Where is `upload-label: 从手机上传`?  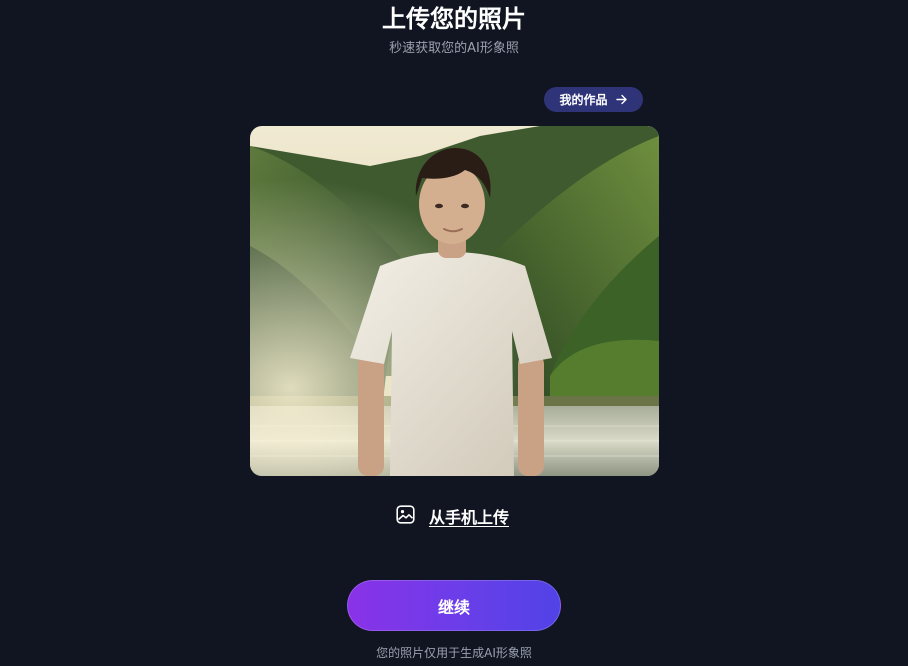 upload-label: 从手机上传 is located at coordinates (469, 517).